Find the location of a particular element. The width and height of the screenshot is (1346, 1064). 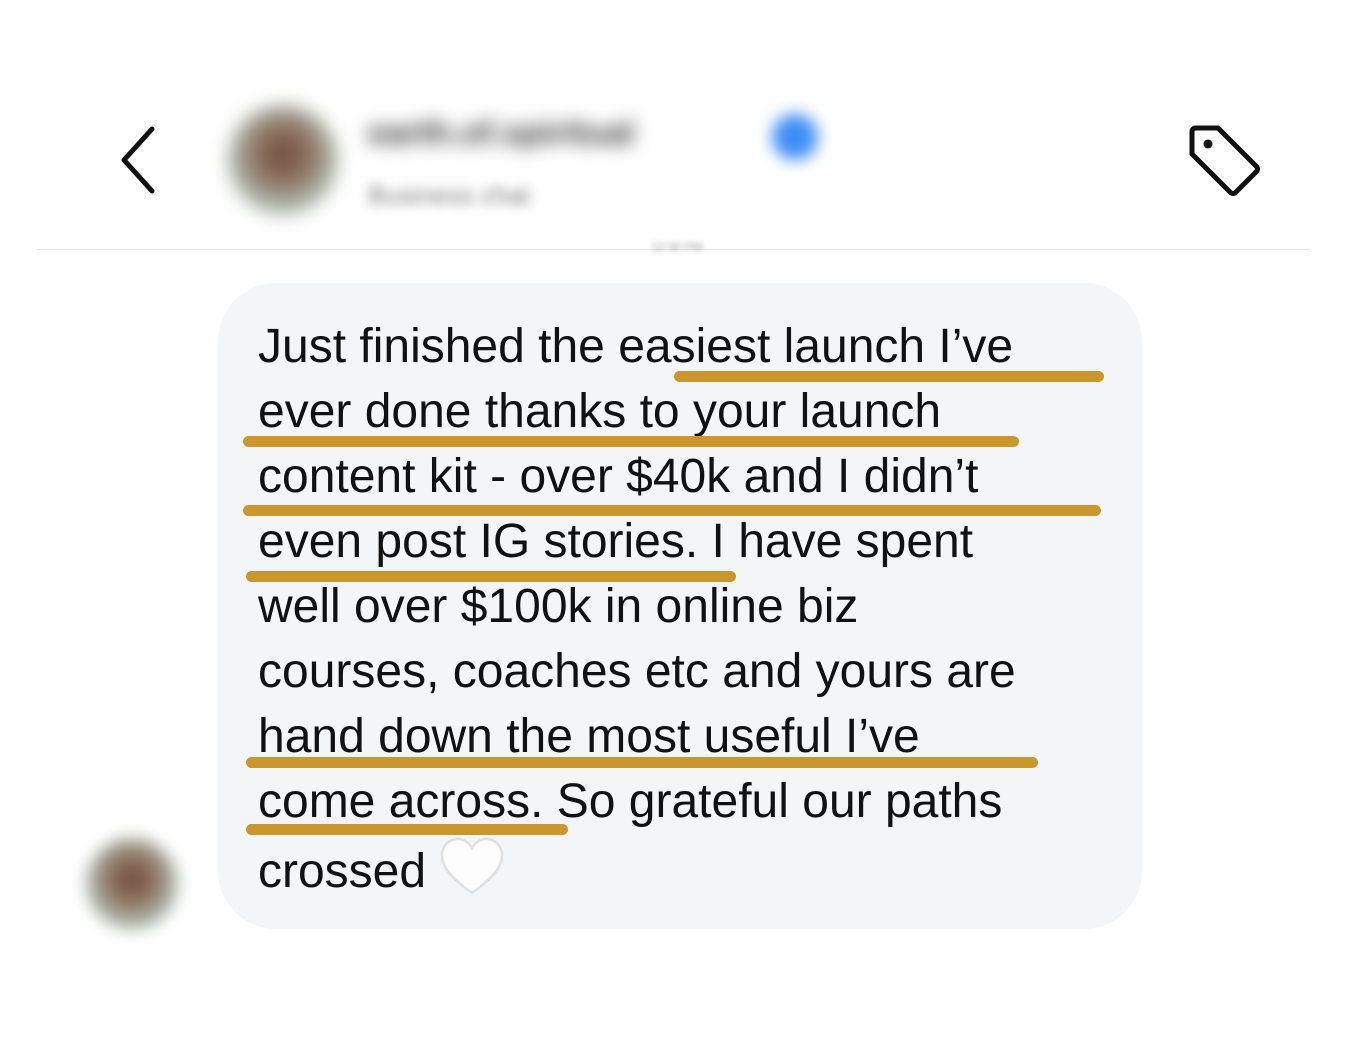

chevron-left-icon is located at coordinates (138, 160).